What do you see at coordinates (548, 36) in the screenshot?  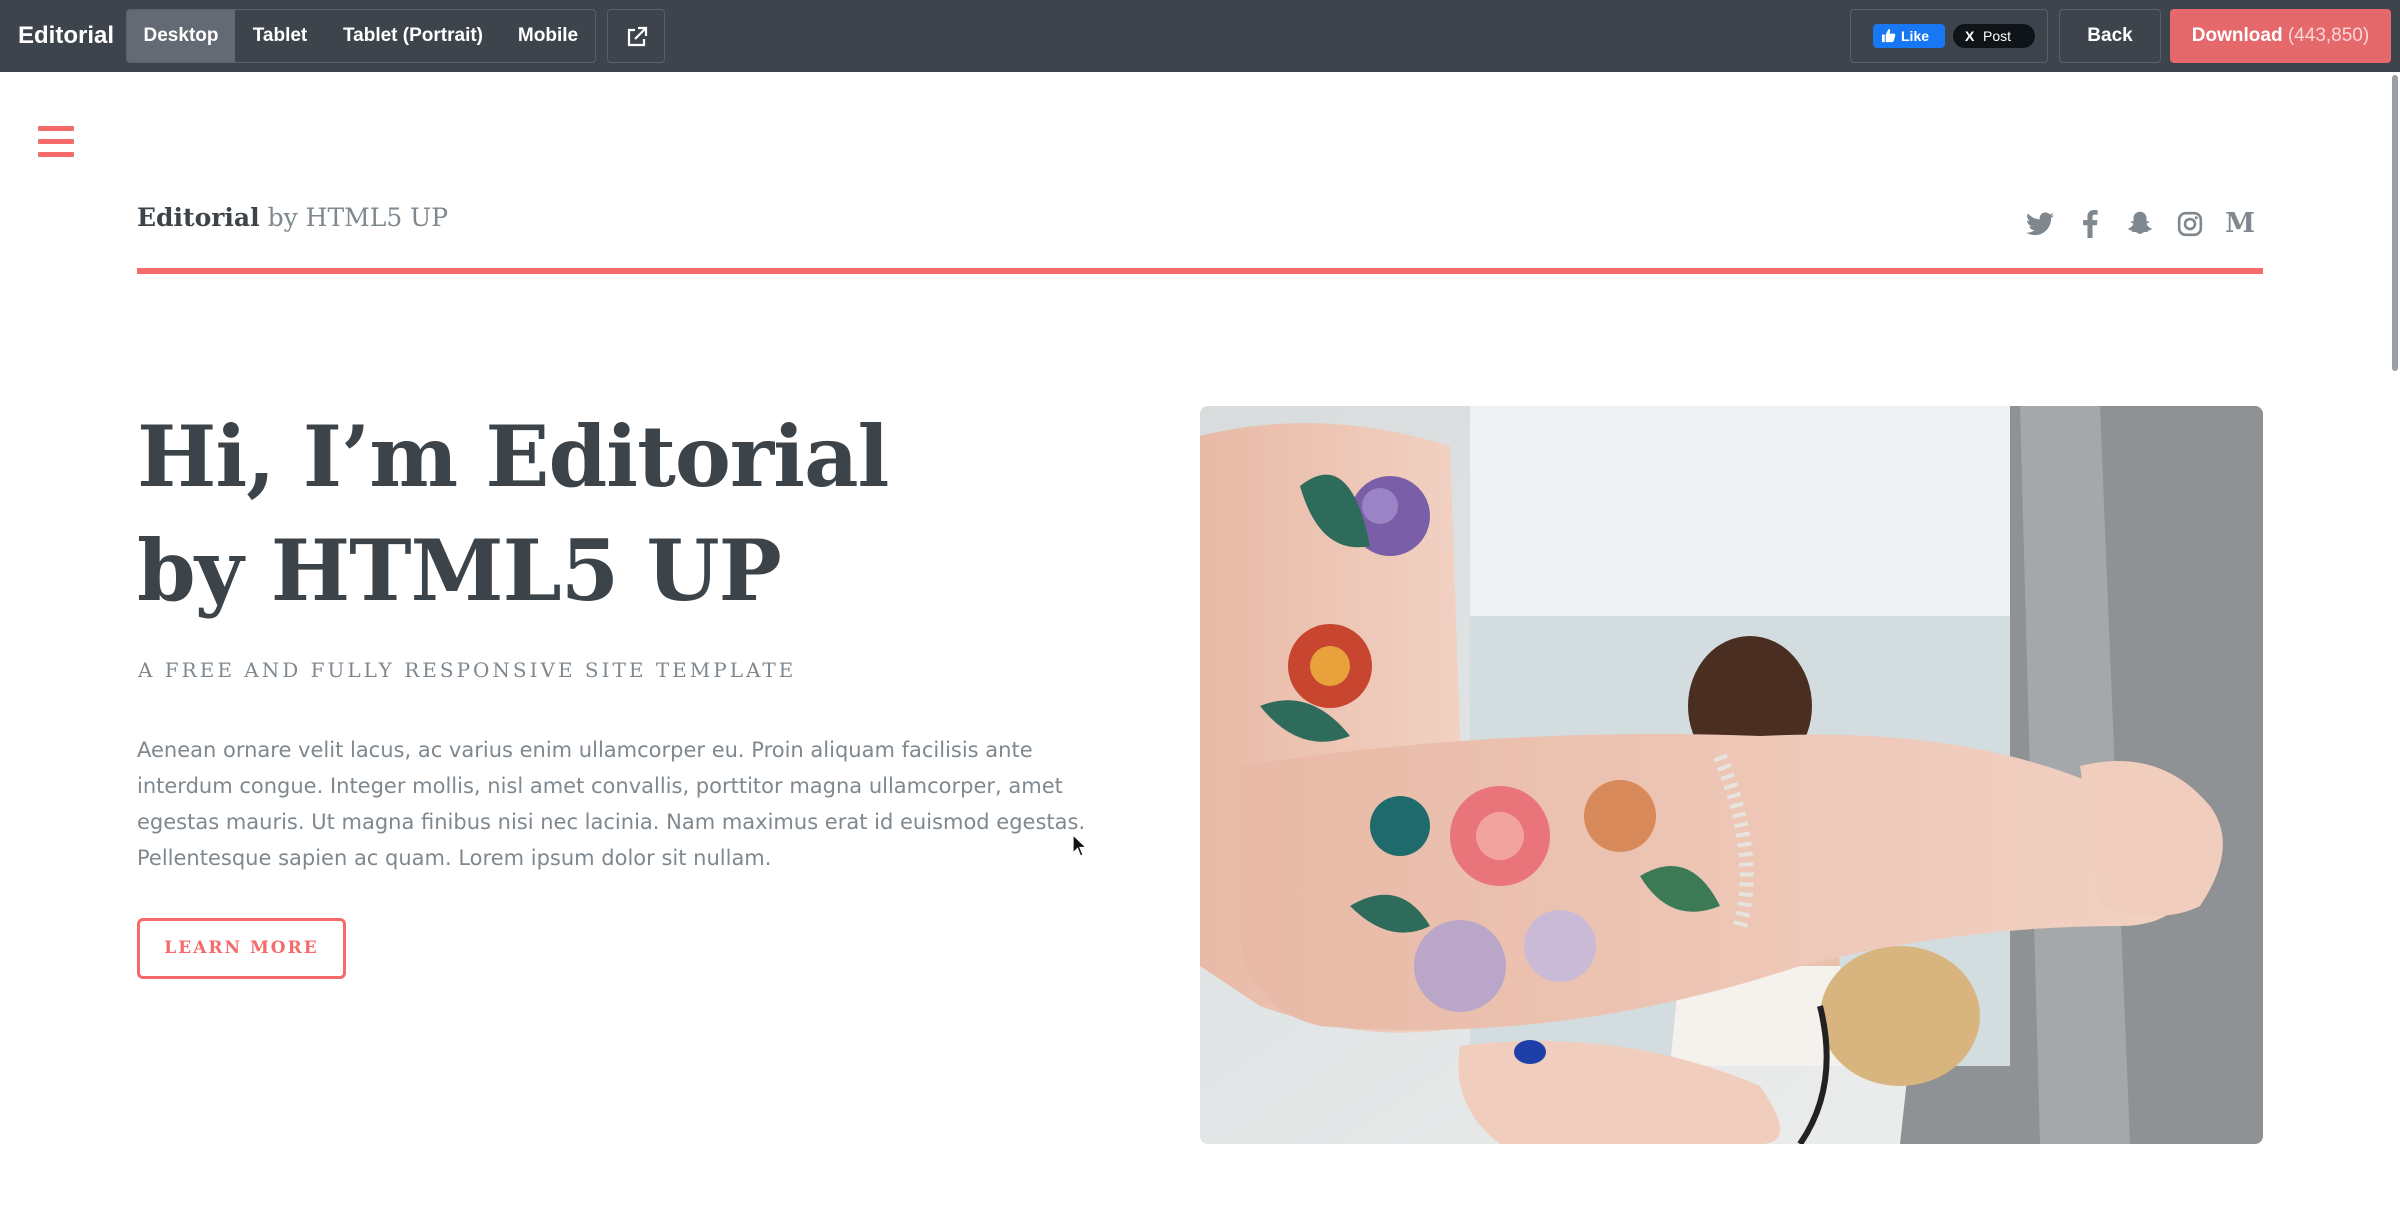 I see `viewport-mobile-button: Mobile` at bounding box center [548, 36].